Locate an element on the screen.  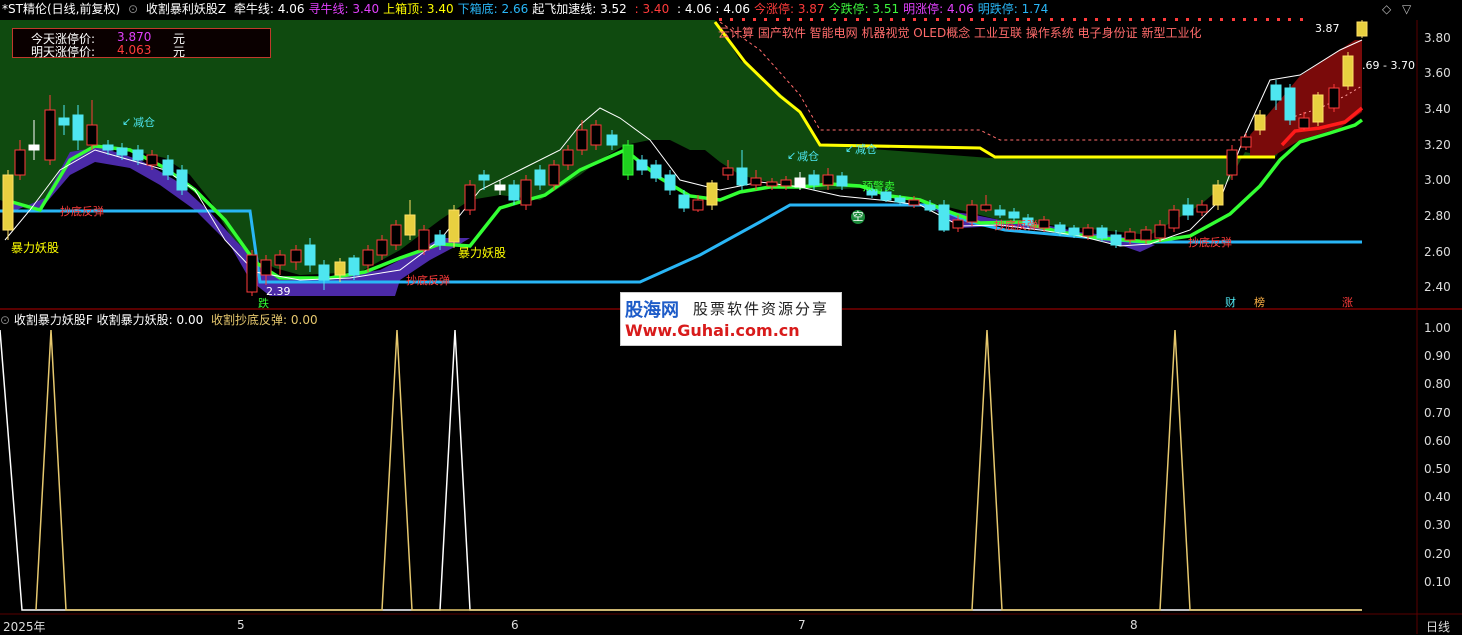
period-selector: 日线 is located at coordinates (1438, 626).